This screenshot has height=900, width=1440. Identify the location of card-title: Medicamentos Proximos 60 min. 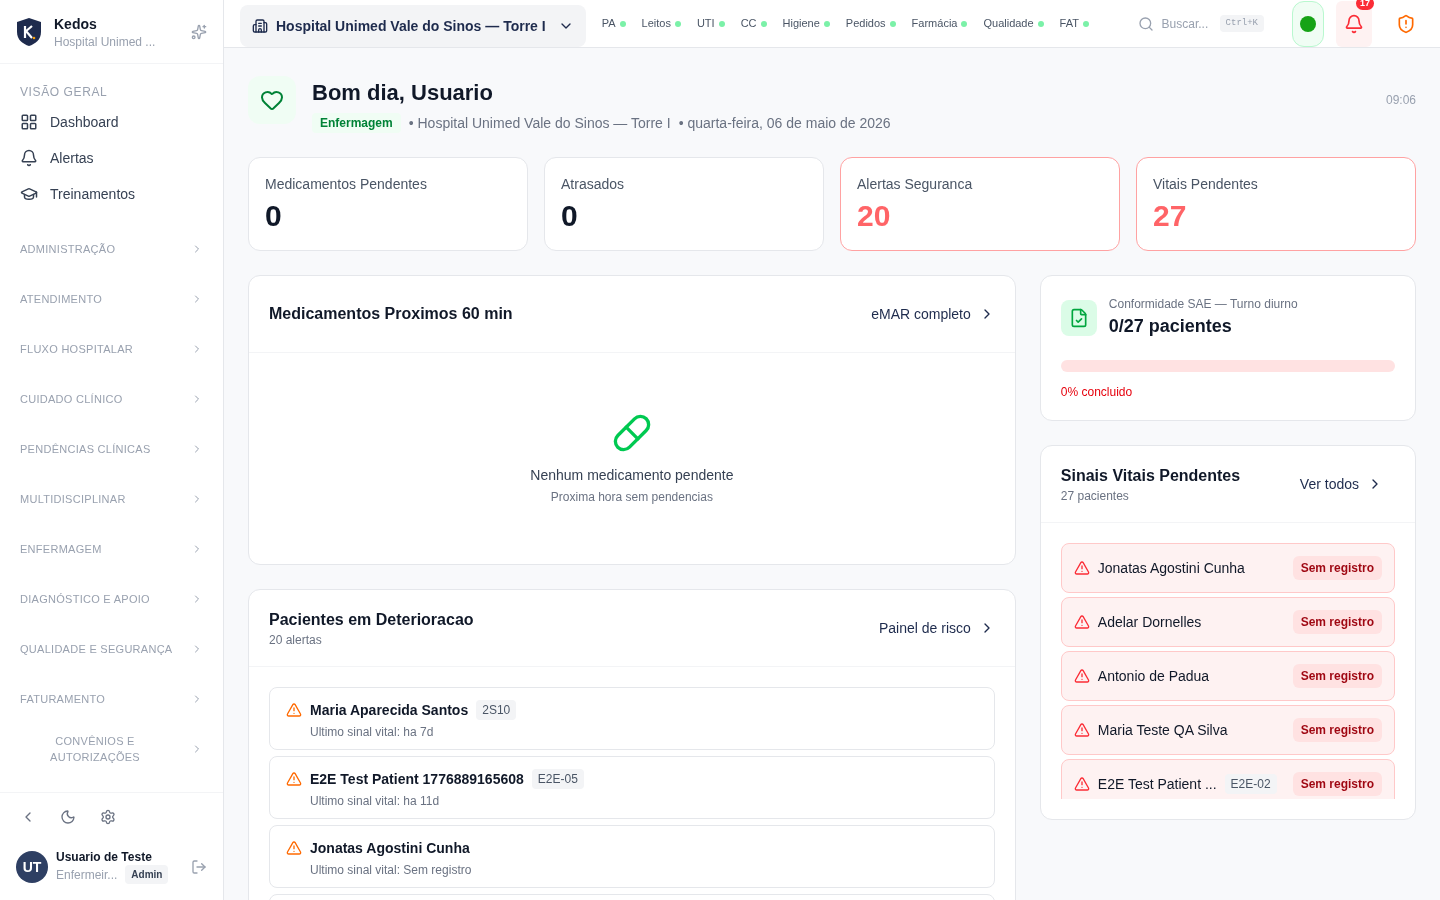
(391, 314).